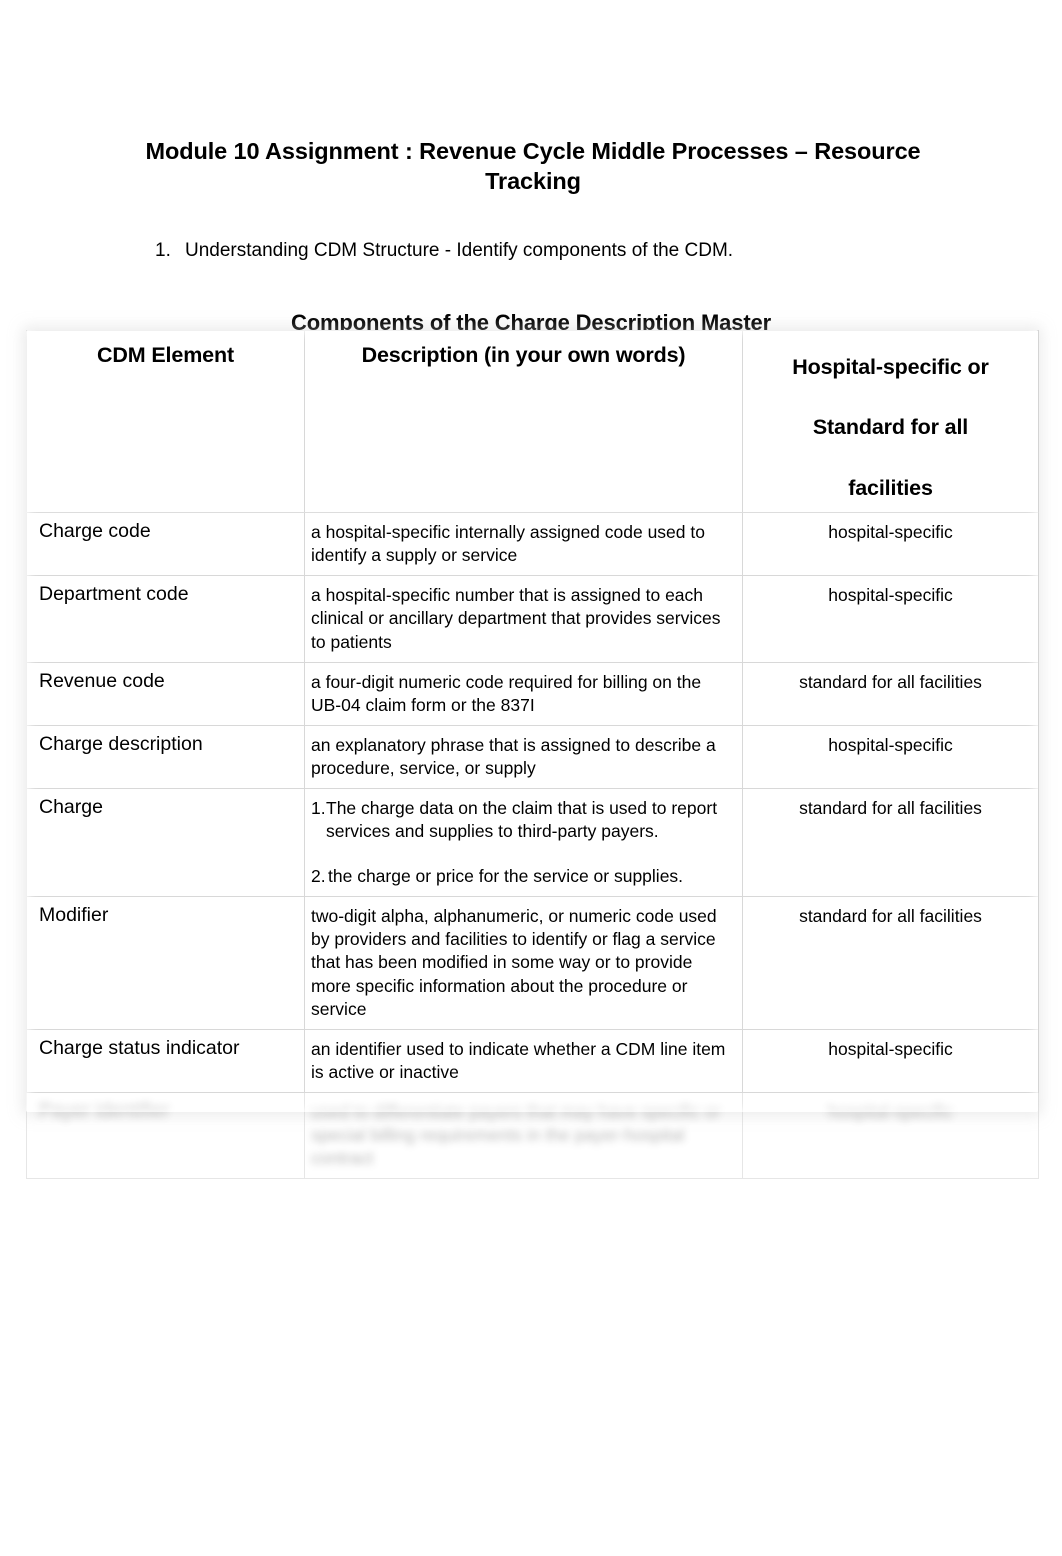  What do you see at coordinates (165, 355) in the screenshot?
I see `header-label-cdm-element: CDM Element` at bounding box center [165, 355].